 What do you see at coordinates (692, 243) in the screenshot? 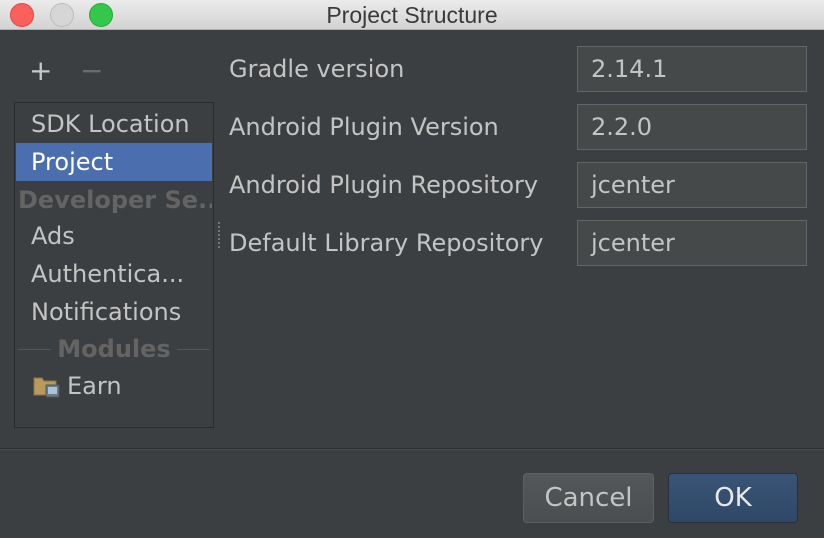
I see `default-library-repository-field: jcenter` at bounding box center [692, 243].